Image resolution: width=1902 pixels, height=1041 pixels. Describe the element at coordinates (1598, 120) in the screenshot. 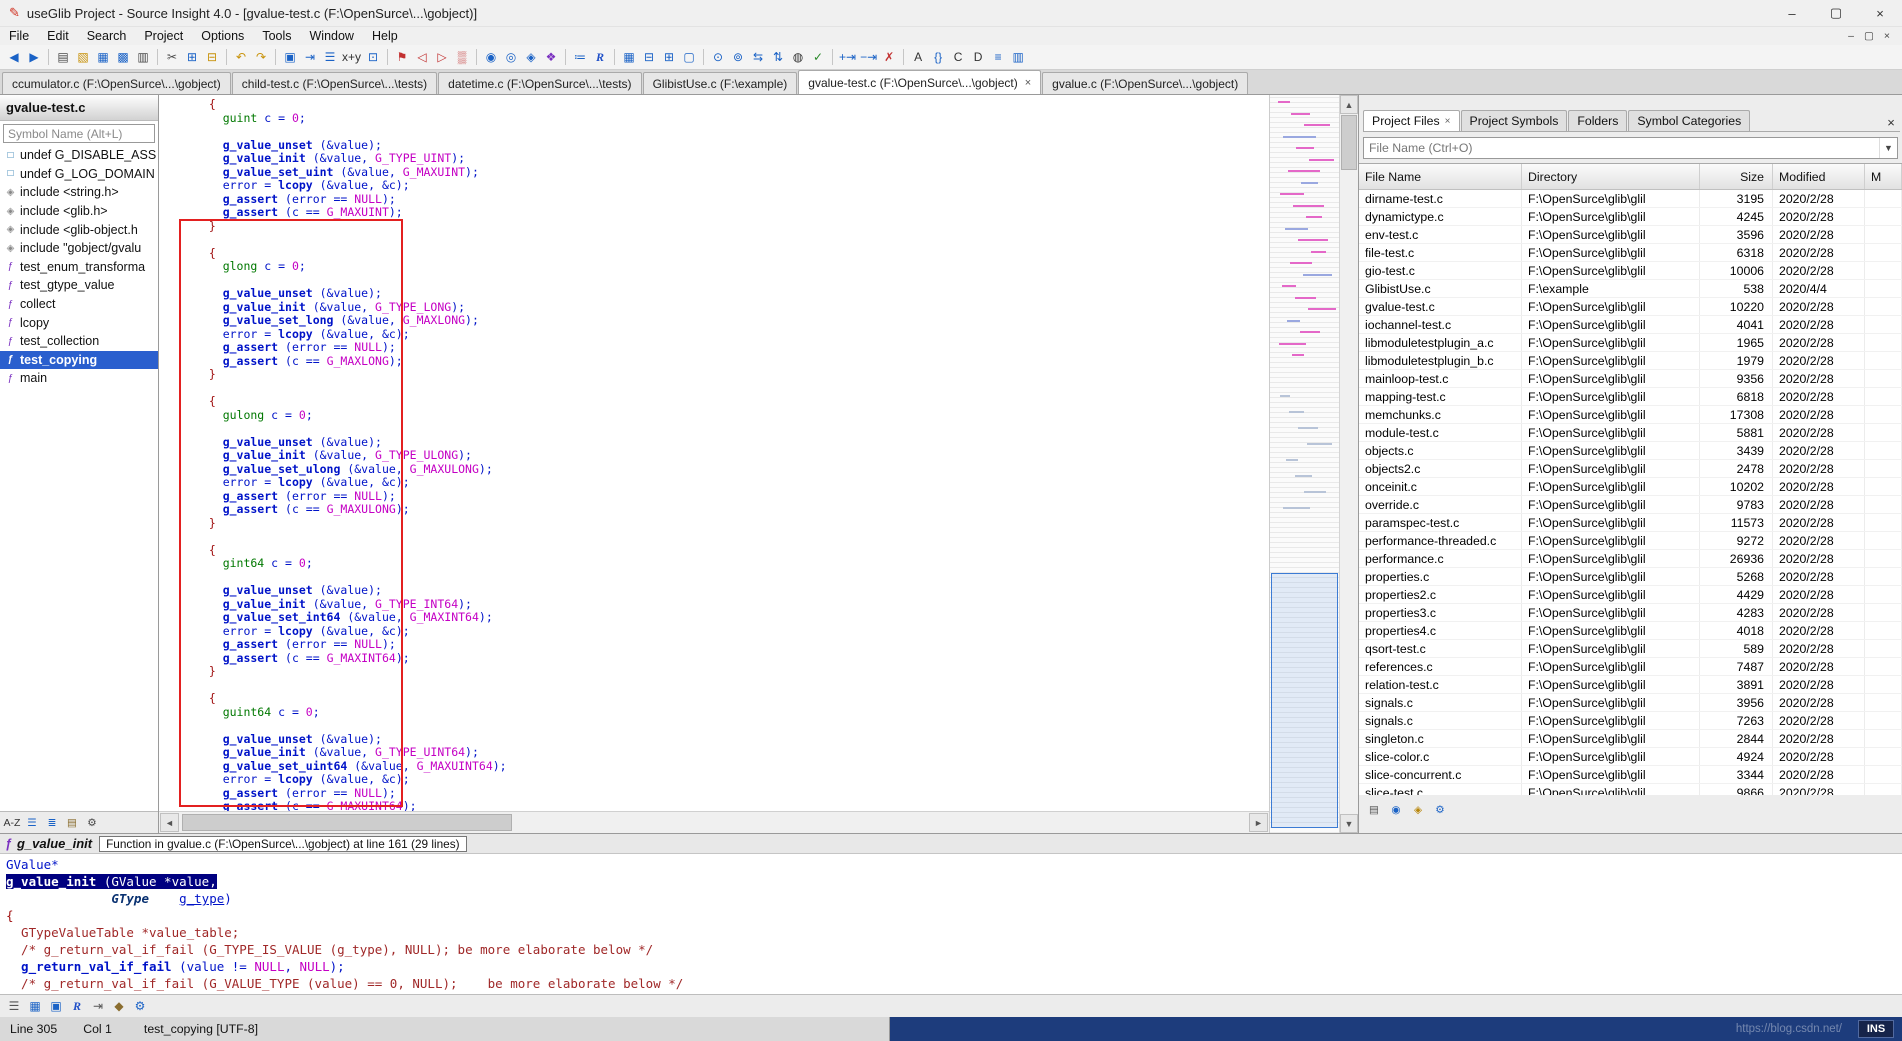

I see `panel-tab-folders: Folders` at that location.